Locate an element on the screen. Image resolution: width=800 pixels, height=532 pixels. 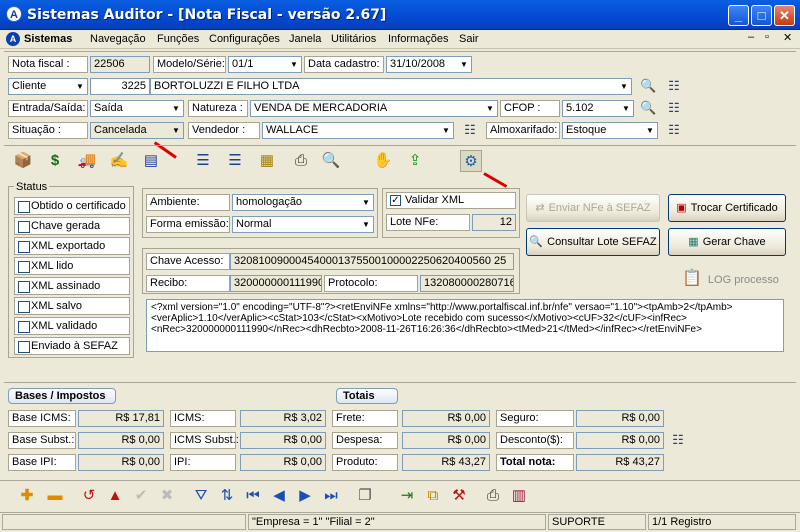
list-document-icon: ☰ is located at coordinates (203, 161).